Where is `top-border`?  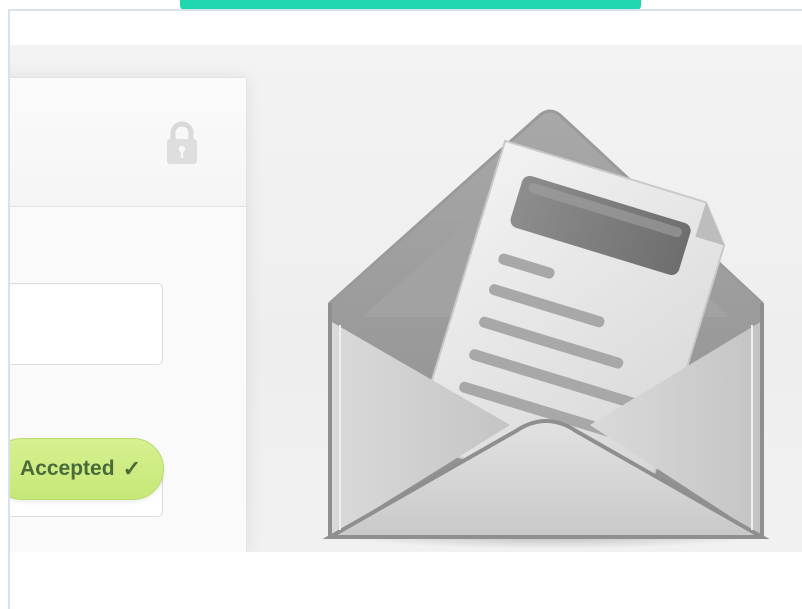 top-border is located at coordinates (405, 10).